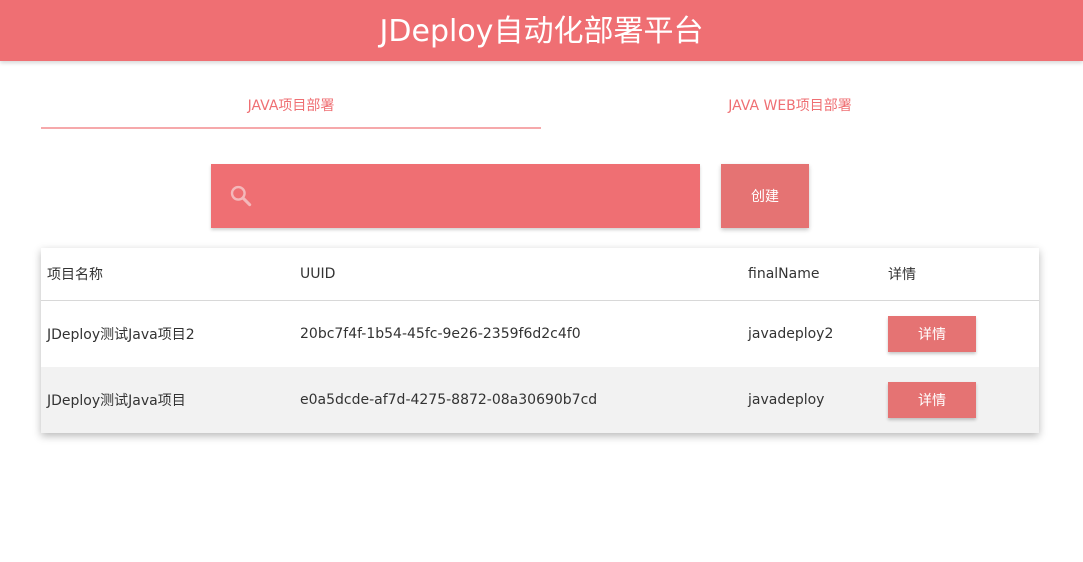  I want to click on search-input, so click(477, 196).